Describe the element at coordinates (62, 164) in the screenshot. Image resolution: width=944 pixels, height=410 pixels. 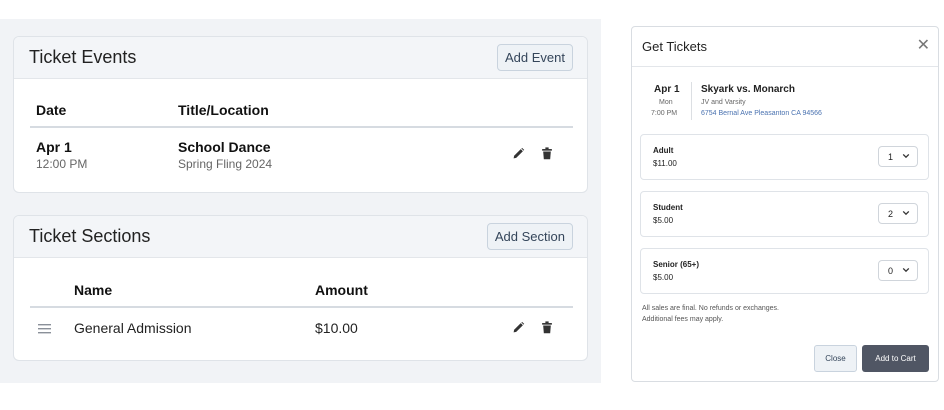
I see `event-time: 12:00 PM` at that location.